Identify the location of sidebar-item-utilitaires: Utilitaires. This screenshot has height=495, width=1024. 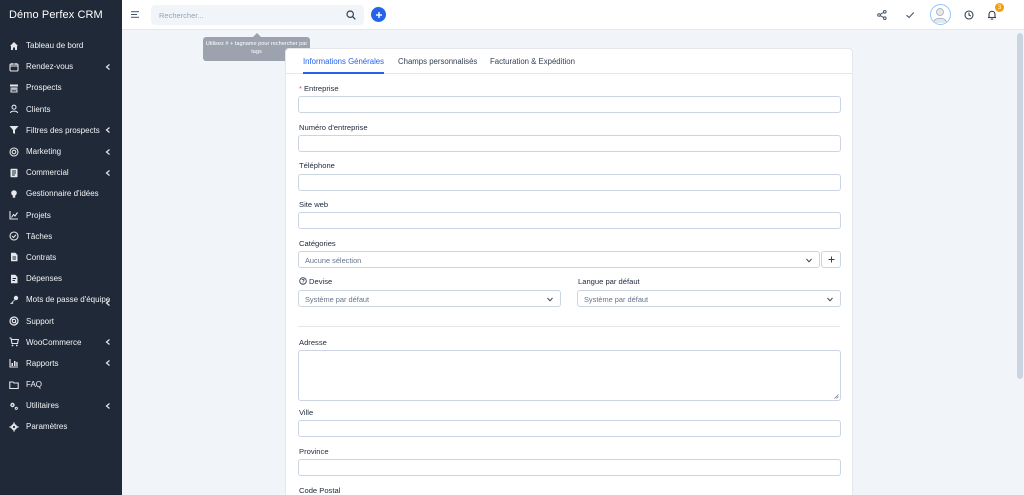
(61, 405).